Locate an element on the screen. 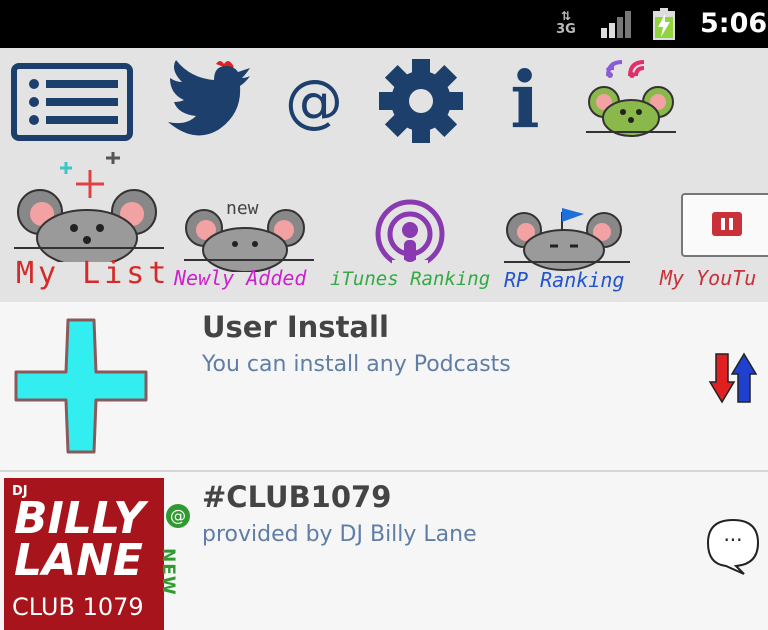  category-label: RP Ranking is located at coordinates (564, 280).